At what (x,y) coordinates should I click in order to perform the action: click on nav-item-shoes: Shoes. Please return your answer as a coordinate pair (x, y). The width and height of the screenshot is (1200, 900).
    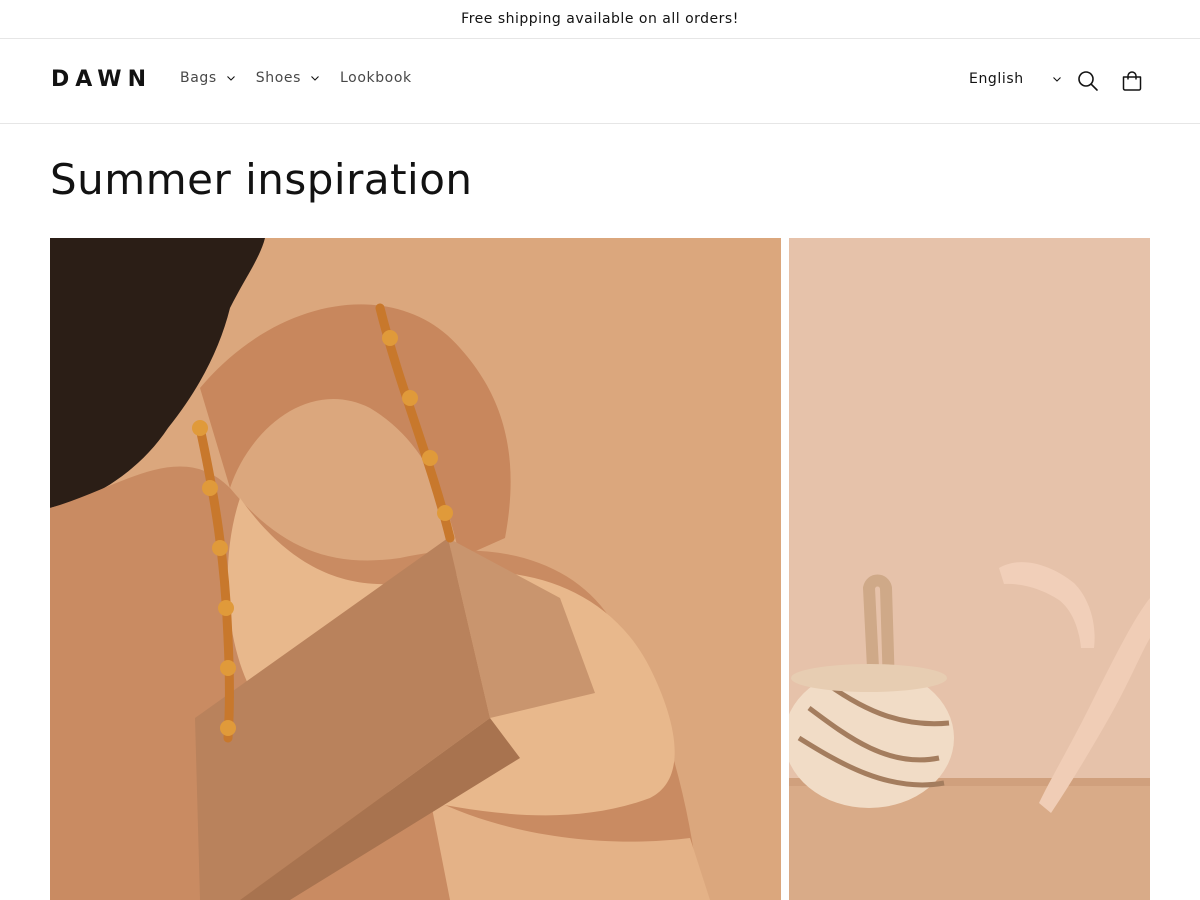
    Looking at the image, I should click on (288, 78).